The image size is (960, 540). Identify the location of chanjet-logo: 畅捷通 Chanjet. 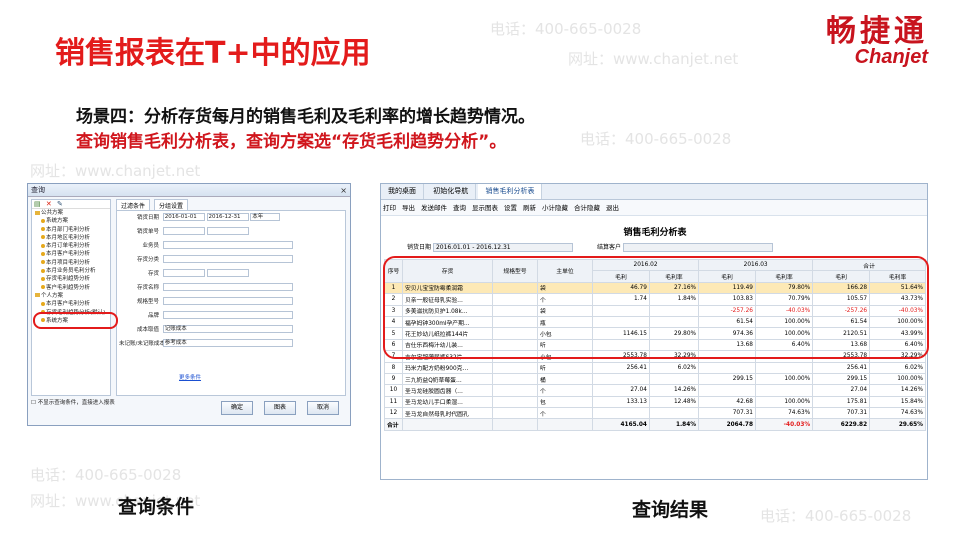
(877, 37).